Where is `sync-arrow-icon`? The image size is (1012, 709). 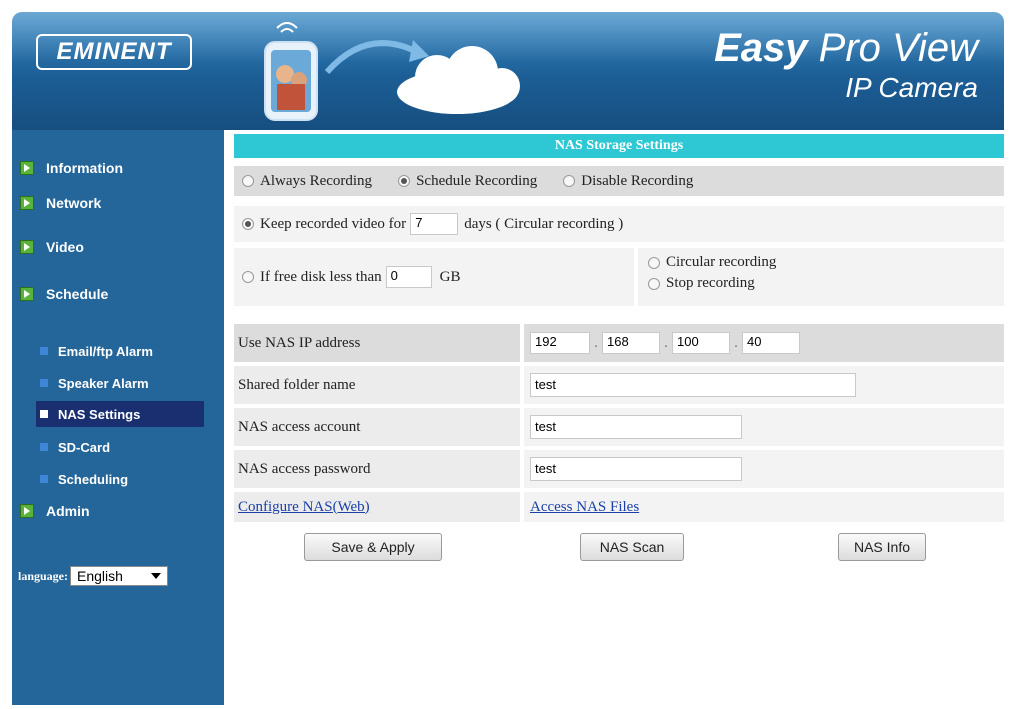
sync-arrow-icon is located at coordinates (376, 57).